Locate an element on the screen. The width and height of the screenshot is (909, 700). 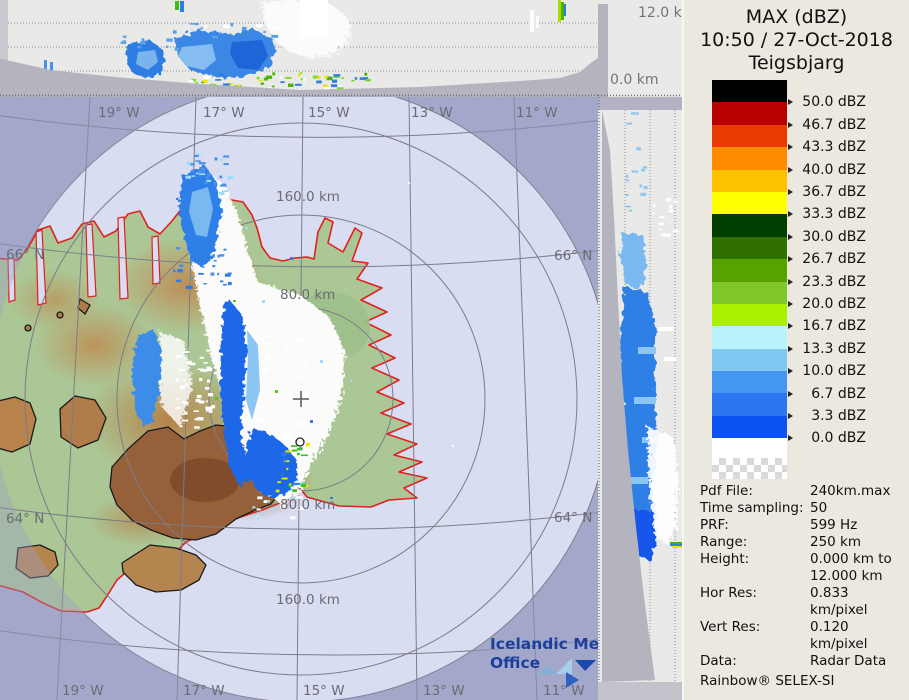
colorbar-tick-label: 20.0 dBZ is located at coordinates (827, 304).